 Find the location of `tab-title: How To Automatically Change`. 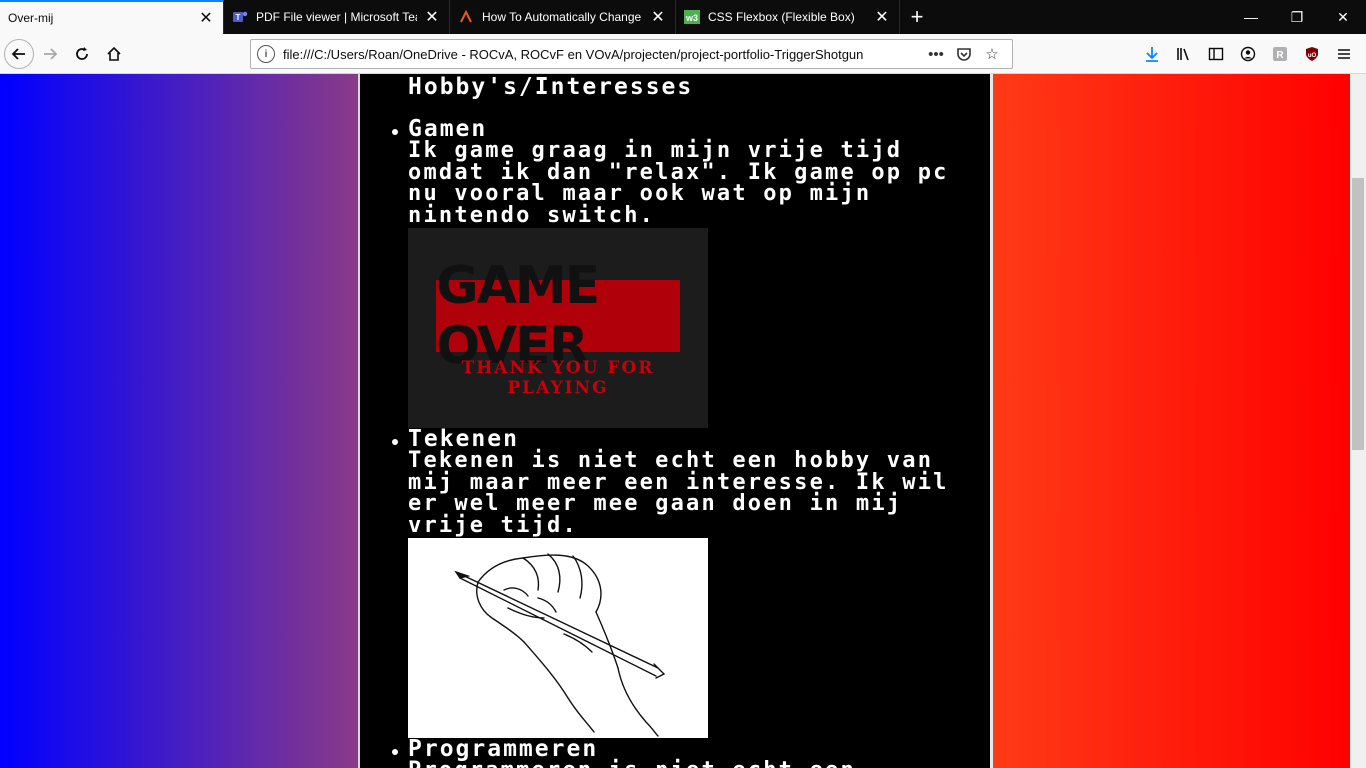

tab-title: How To Automatically Change is located at coordinates (562, 17).